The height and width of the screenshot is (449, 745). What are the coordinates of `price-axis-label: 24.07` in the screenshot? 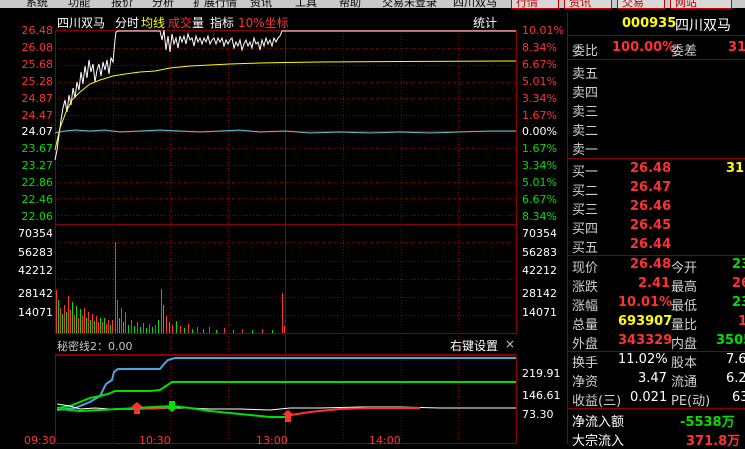 It's located at (37, 131).